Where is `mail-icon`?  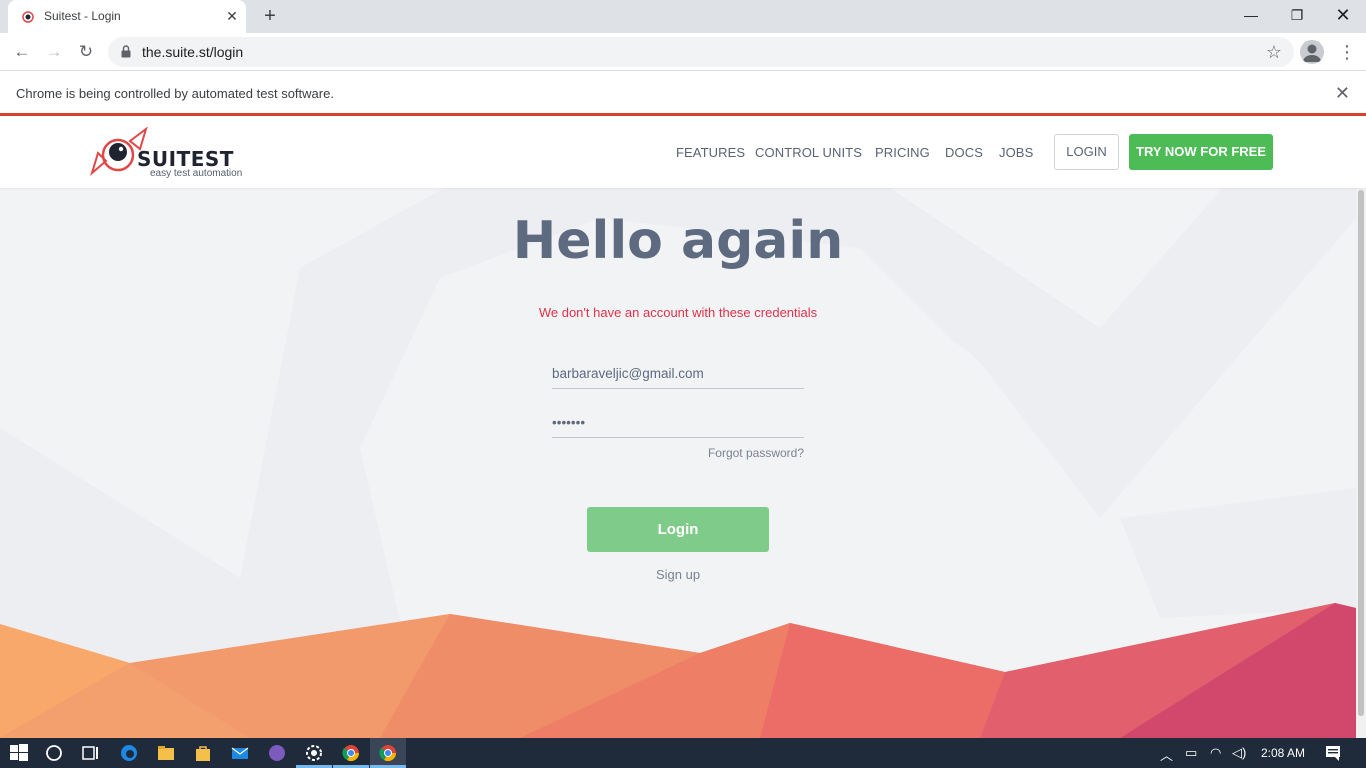 mail-icon is located at coordinates (240, 753).